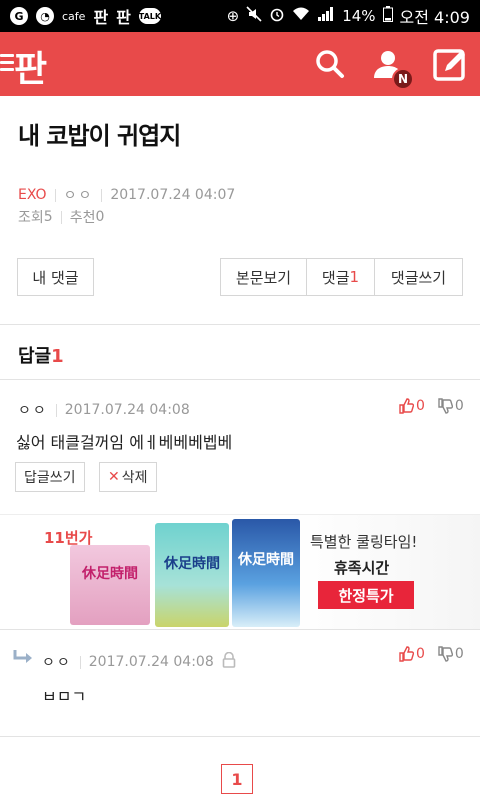  I want to click on replies-label: 답글, so click(35, 356).